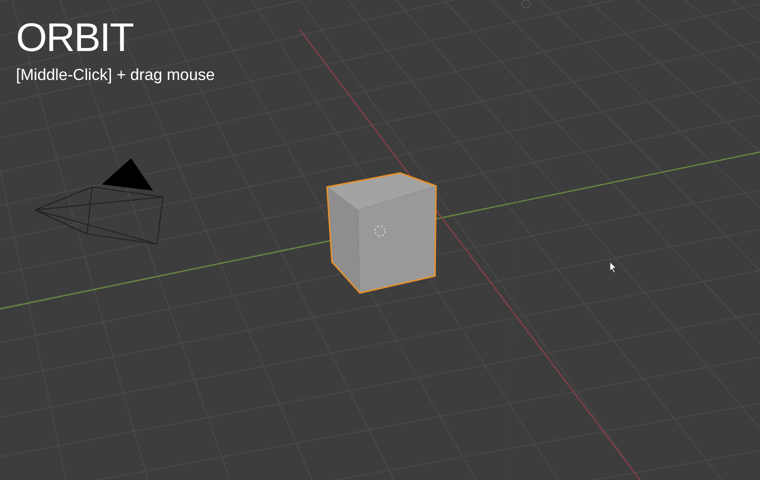 The image size is (760, 480). Describe the element at coordinates (75, 38) in the screenshot. I see `mode-title: ORBIT` at that location.